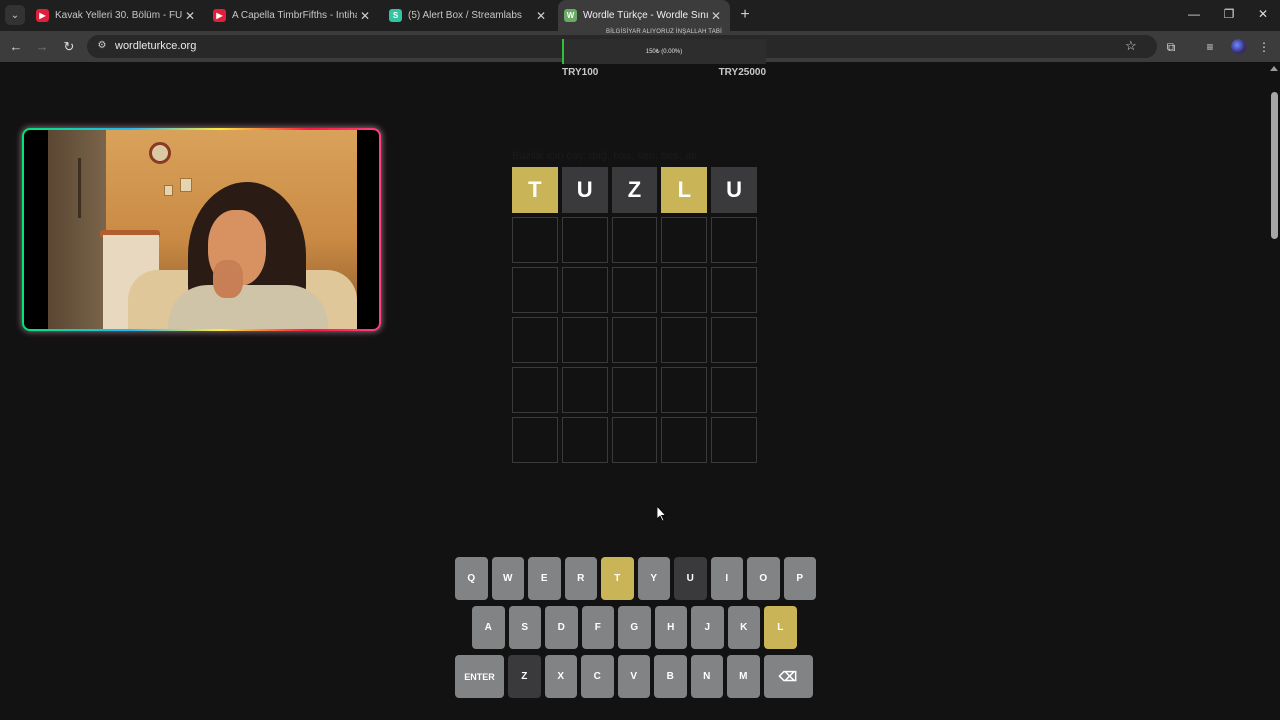 Image resolution: width=1280 pixels, height=720 pixels. What do you see at coordinates (1274, 165) in the screenshot?
I see `scrollbar-thumb` at bounding box center [1274, 165].